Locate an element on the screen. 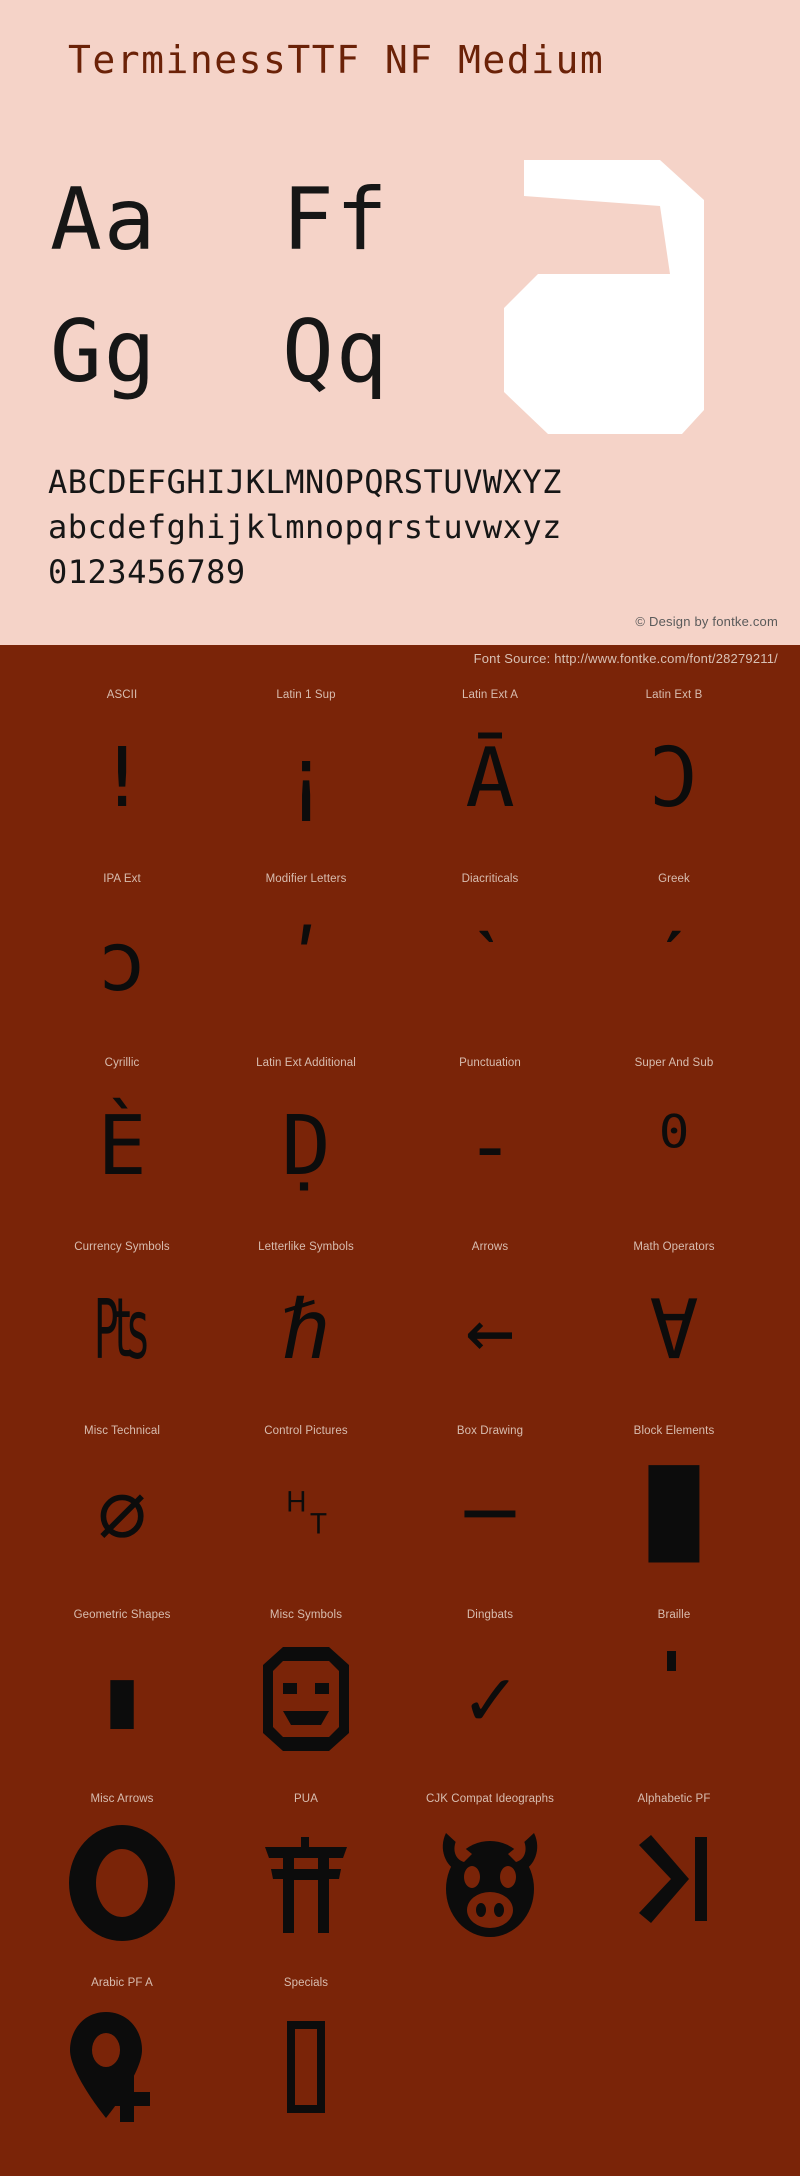  block-glyph-text: ← is located at coordinates (490, 1330).